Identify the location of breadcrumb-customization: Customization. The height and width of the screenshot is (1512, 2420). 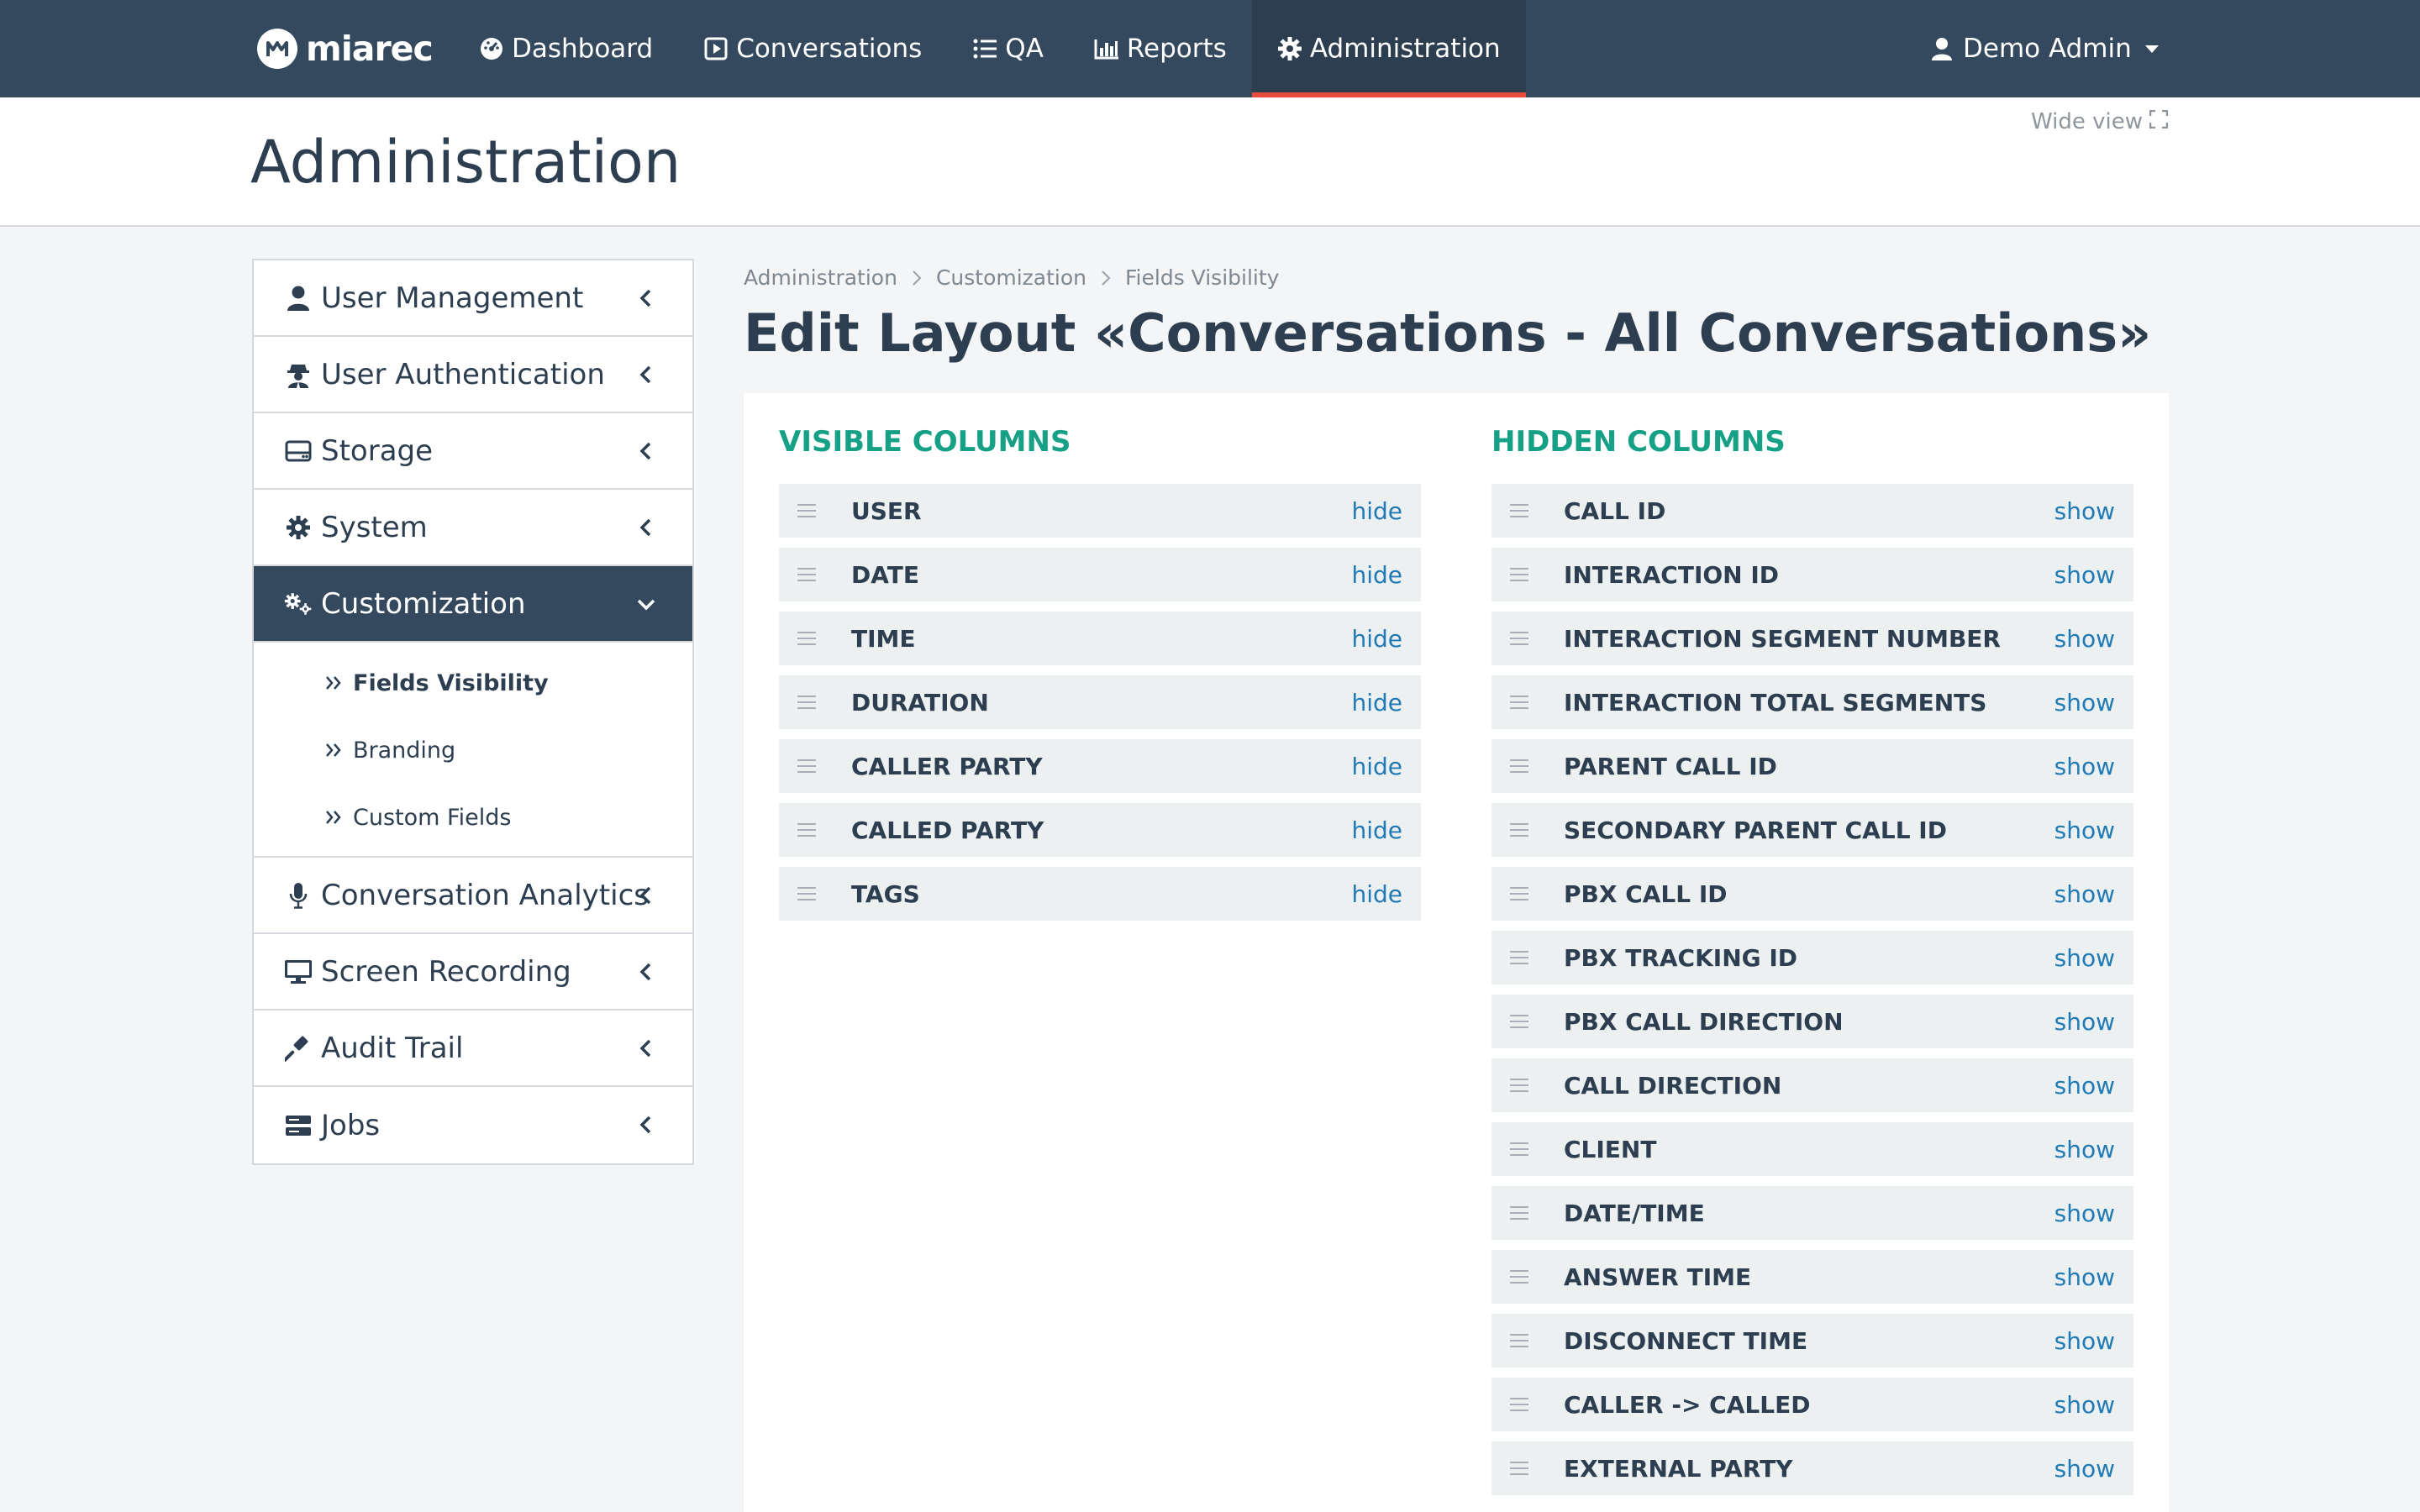
(1011, 277).